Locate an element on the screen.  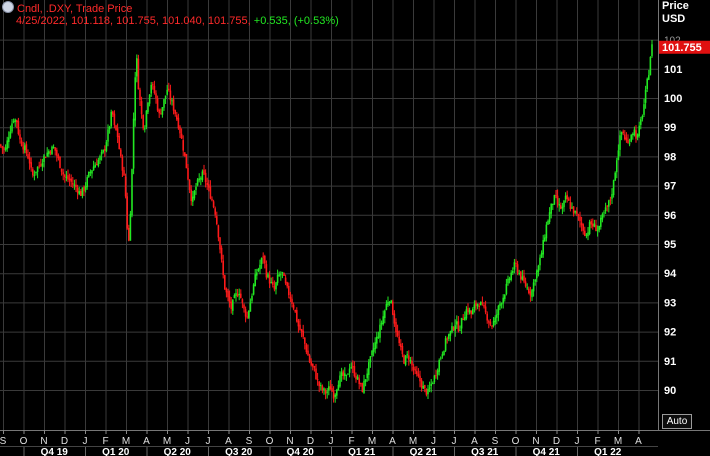
last-price-label: 101.755 is located at coordinates (682, 48).